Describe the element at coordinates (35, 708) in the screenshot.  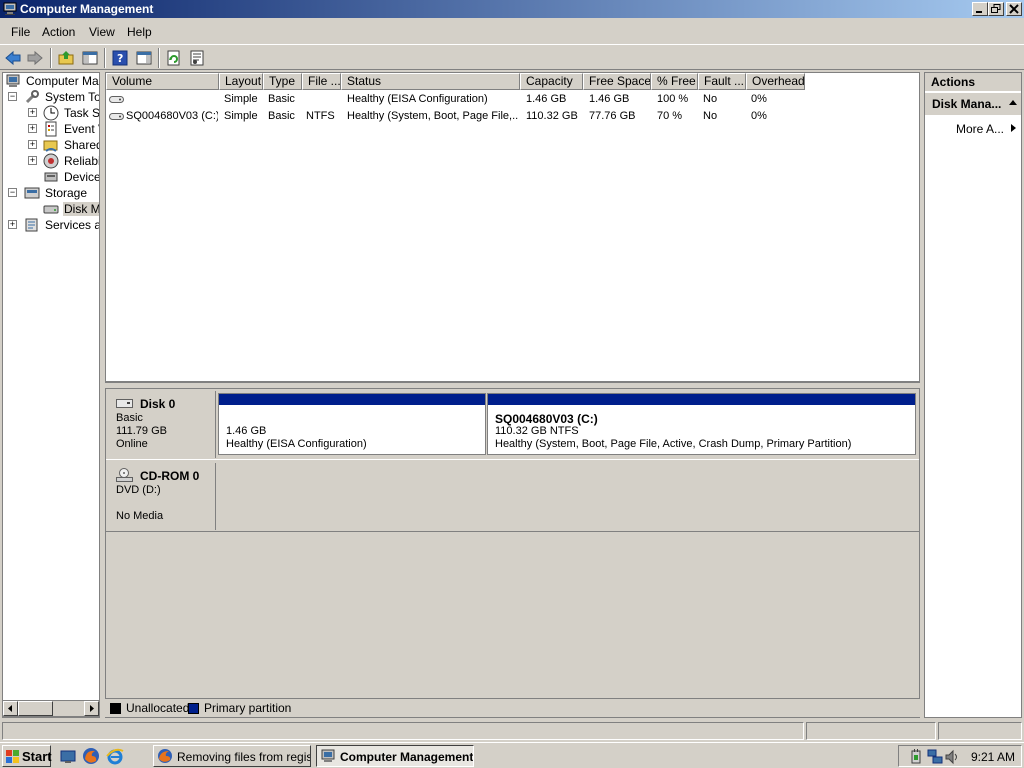
I see `scroll-thumb` at that location.